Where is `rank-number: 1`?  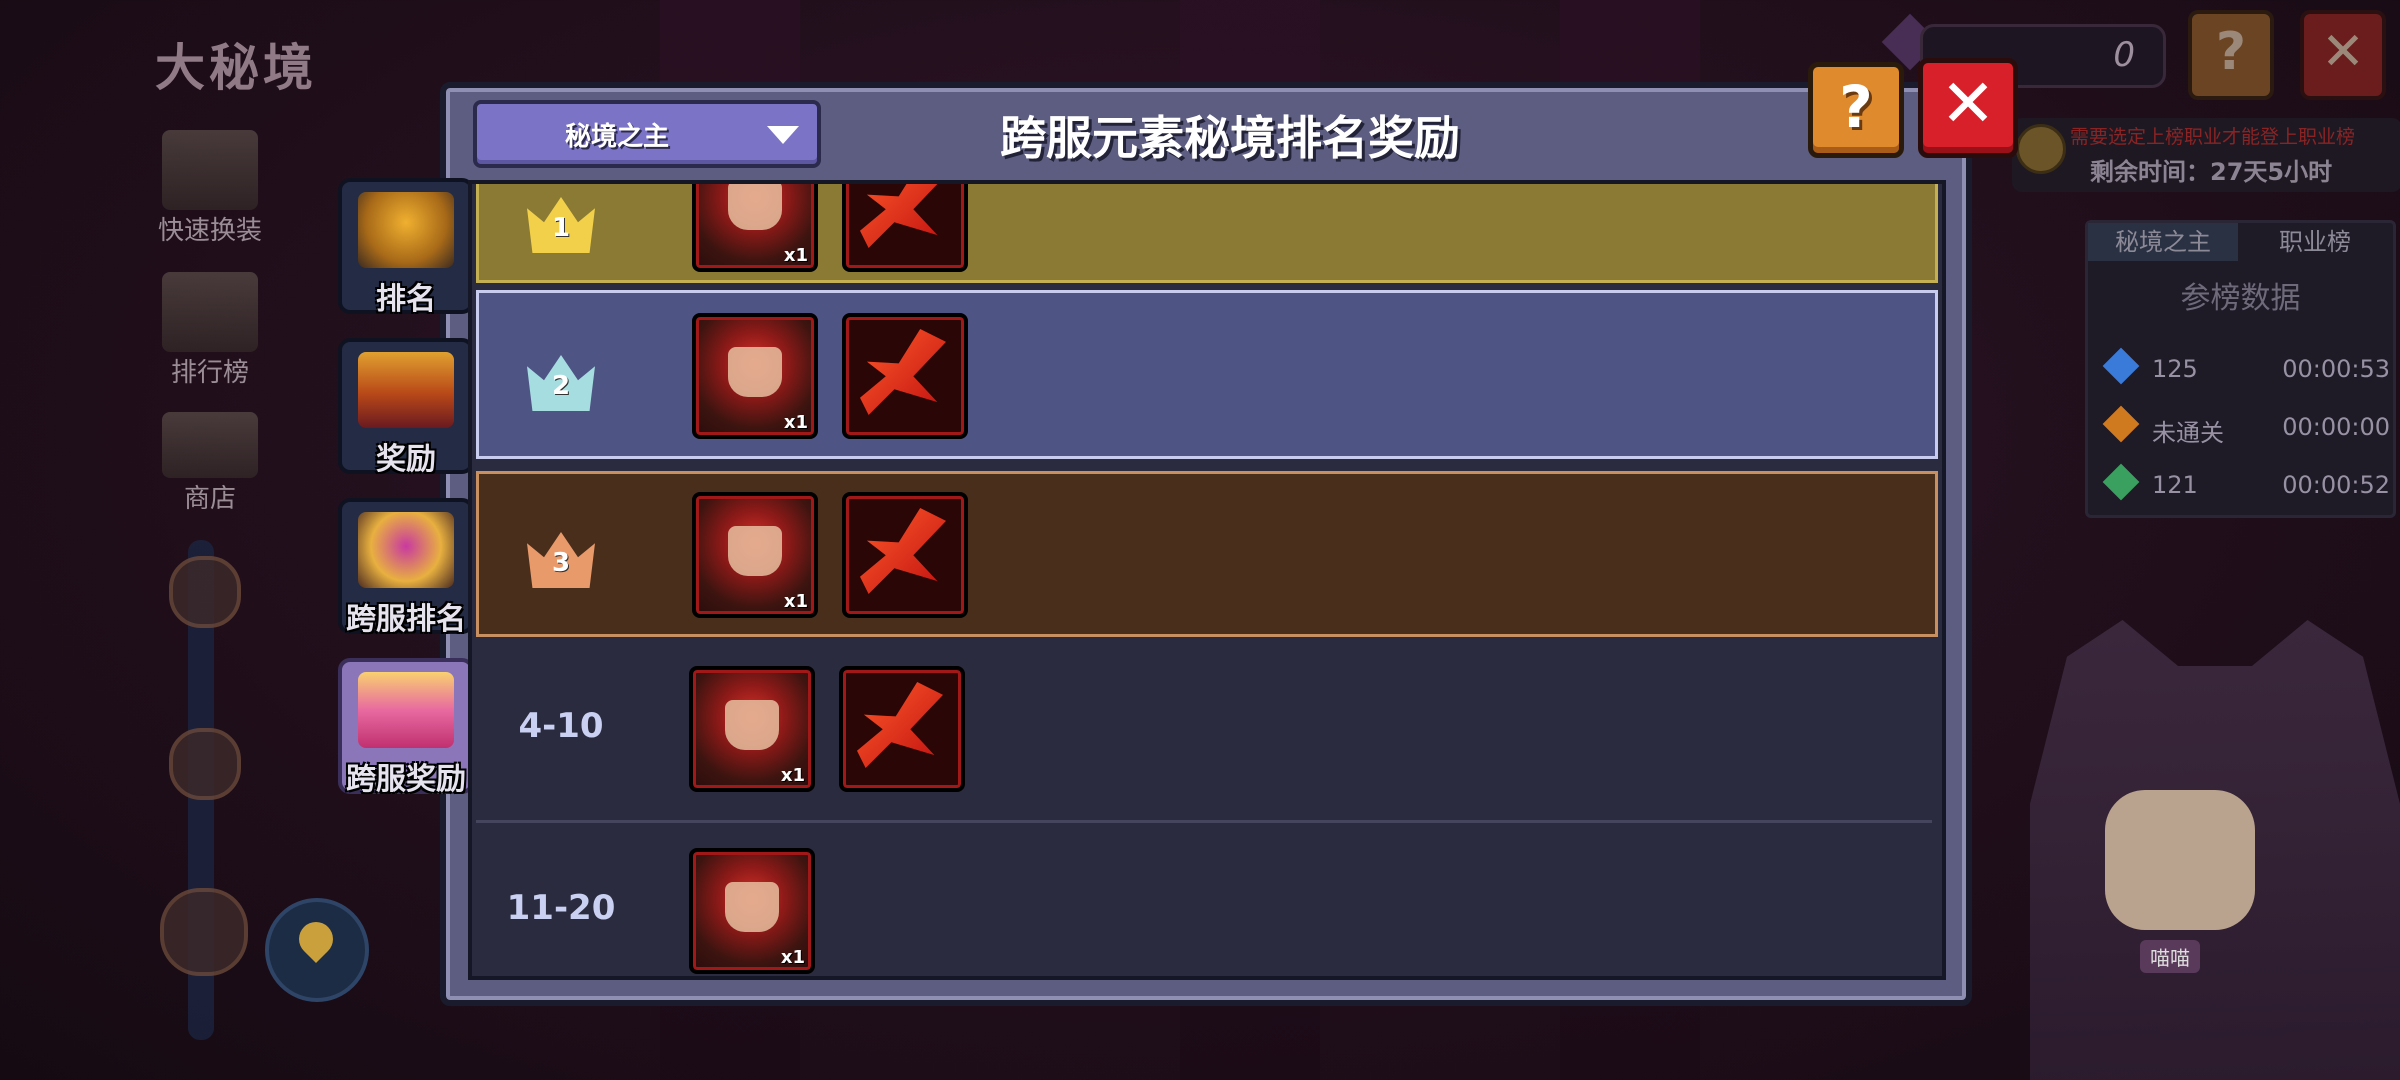 rank-number: 1 is located at coordinates (561, 228).